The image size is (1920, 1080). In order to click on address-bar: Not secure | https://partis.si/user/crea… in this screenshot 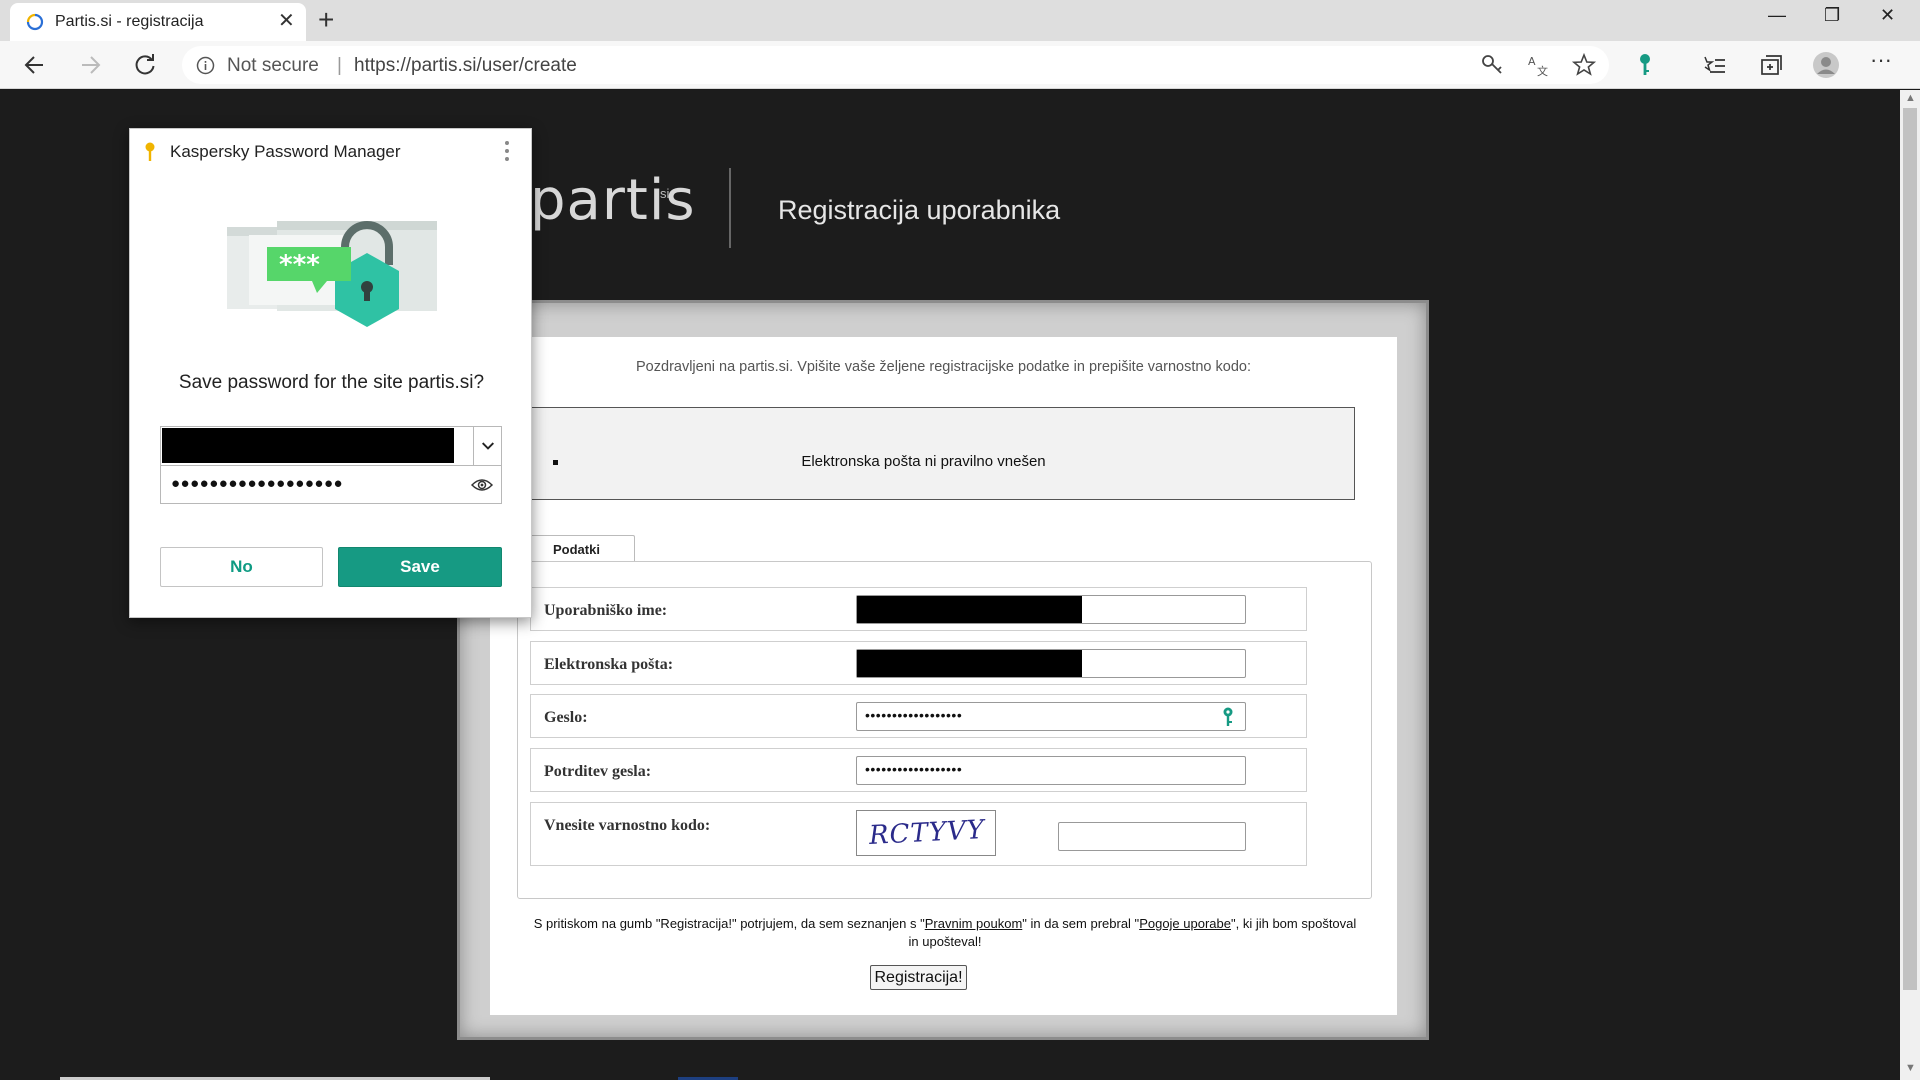, I will do `click(895, 65)`.